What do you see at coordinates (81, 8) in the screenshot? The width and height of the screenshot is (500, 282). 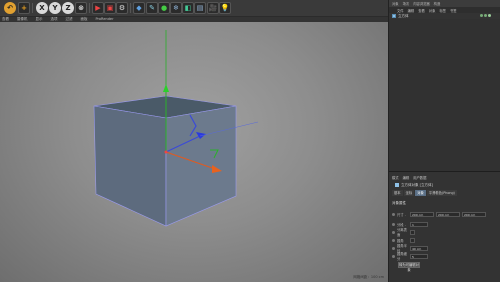 I see `world-coordinates-icon: ⊗` at bounding box center [81, 8].